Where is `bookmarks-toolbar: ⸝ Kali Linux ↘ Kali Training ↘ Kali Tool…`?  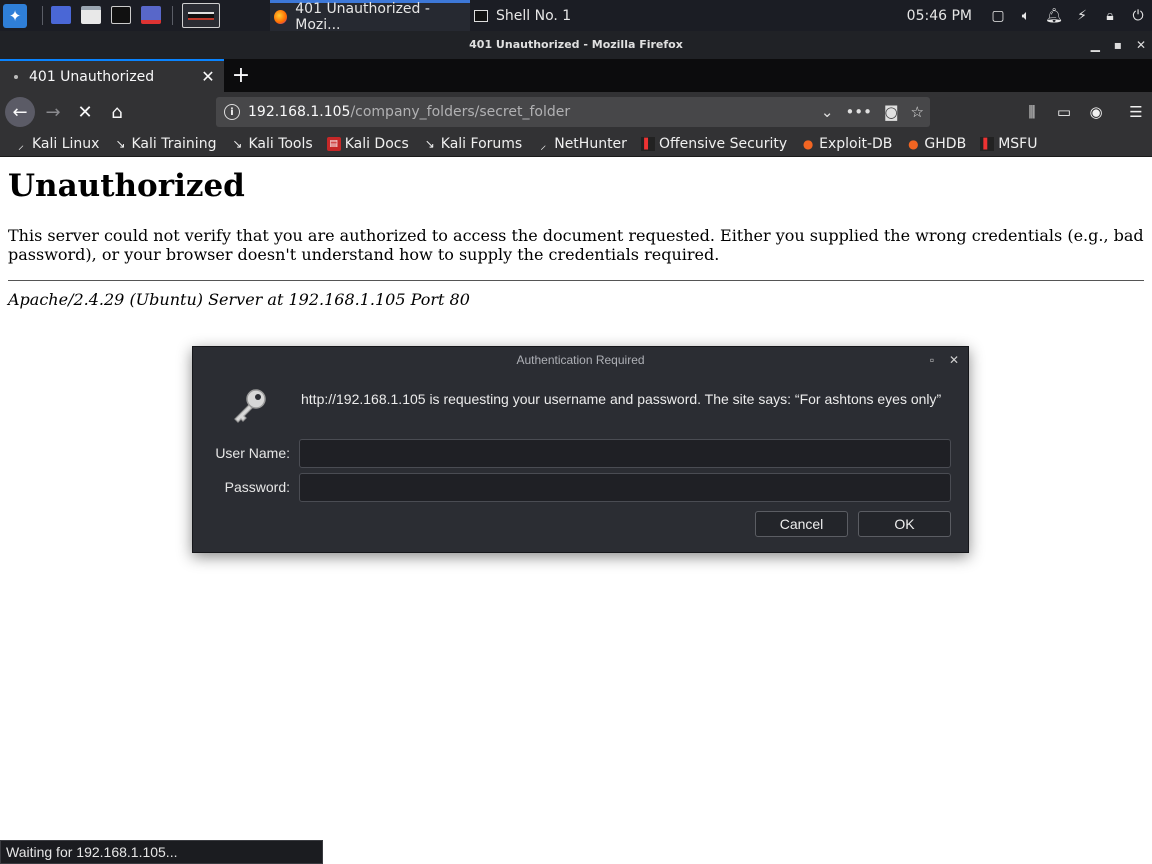 bookmarks-toolbar: ⸝ Kali Linux ↘ Kali Training ↘ Kali Tool… is located at coordinates (576, 144).